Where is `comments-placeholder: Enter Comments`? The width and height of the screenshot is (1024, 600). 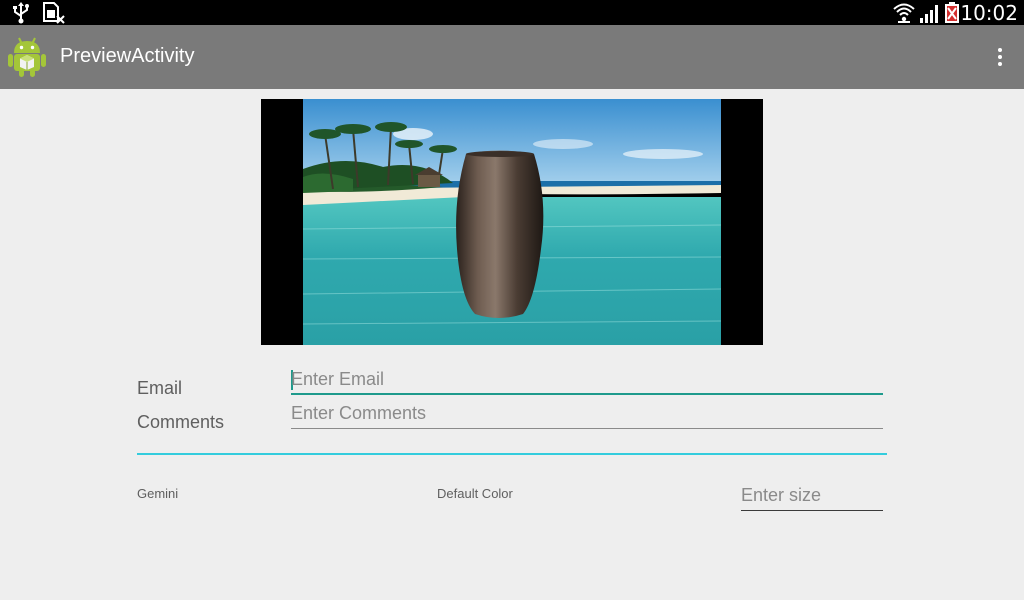 comments-placeholder: Enter Comments is located at coordinates (359, 413).